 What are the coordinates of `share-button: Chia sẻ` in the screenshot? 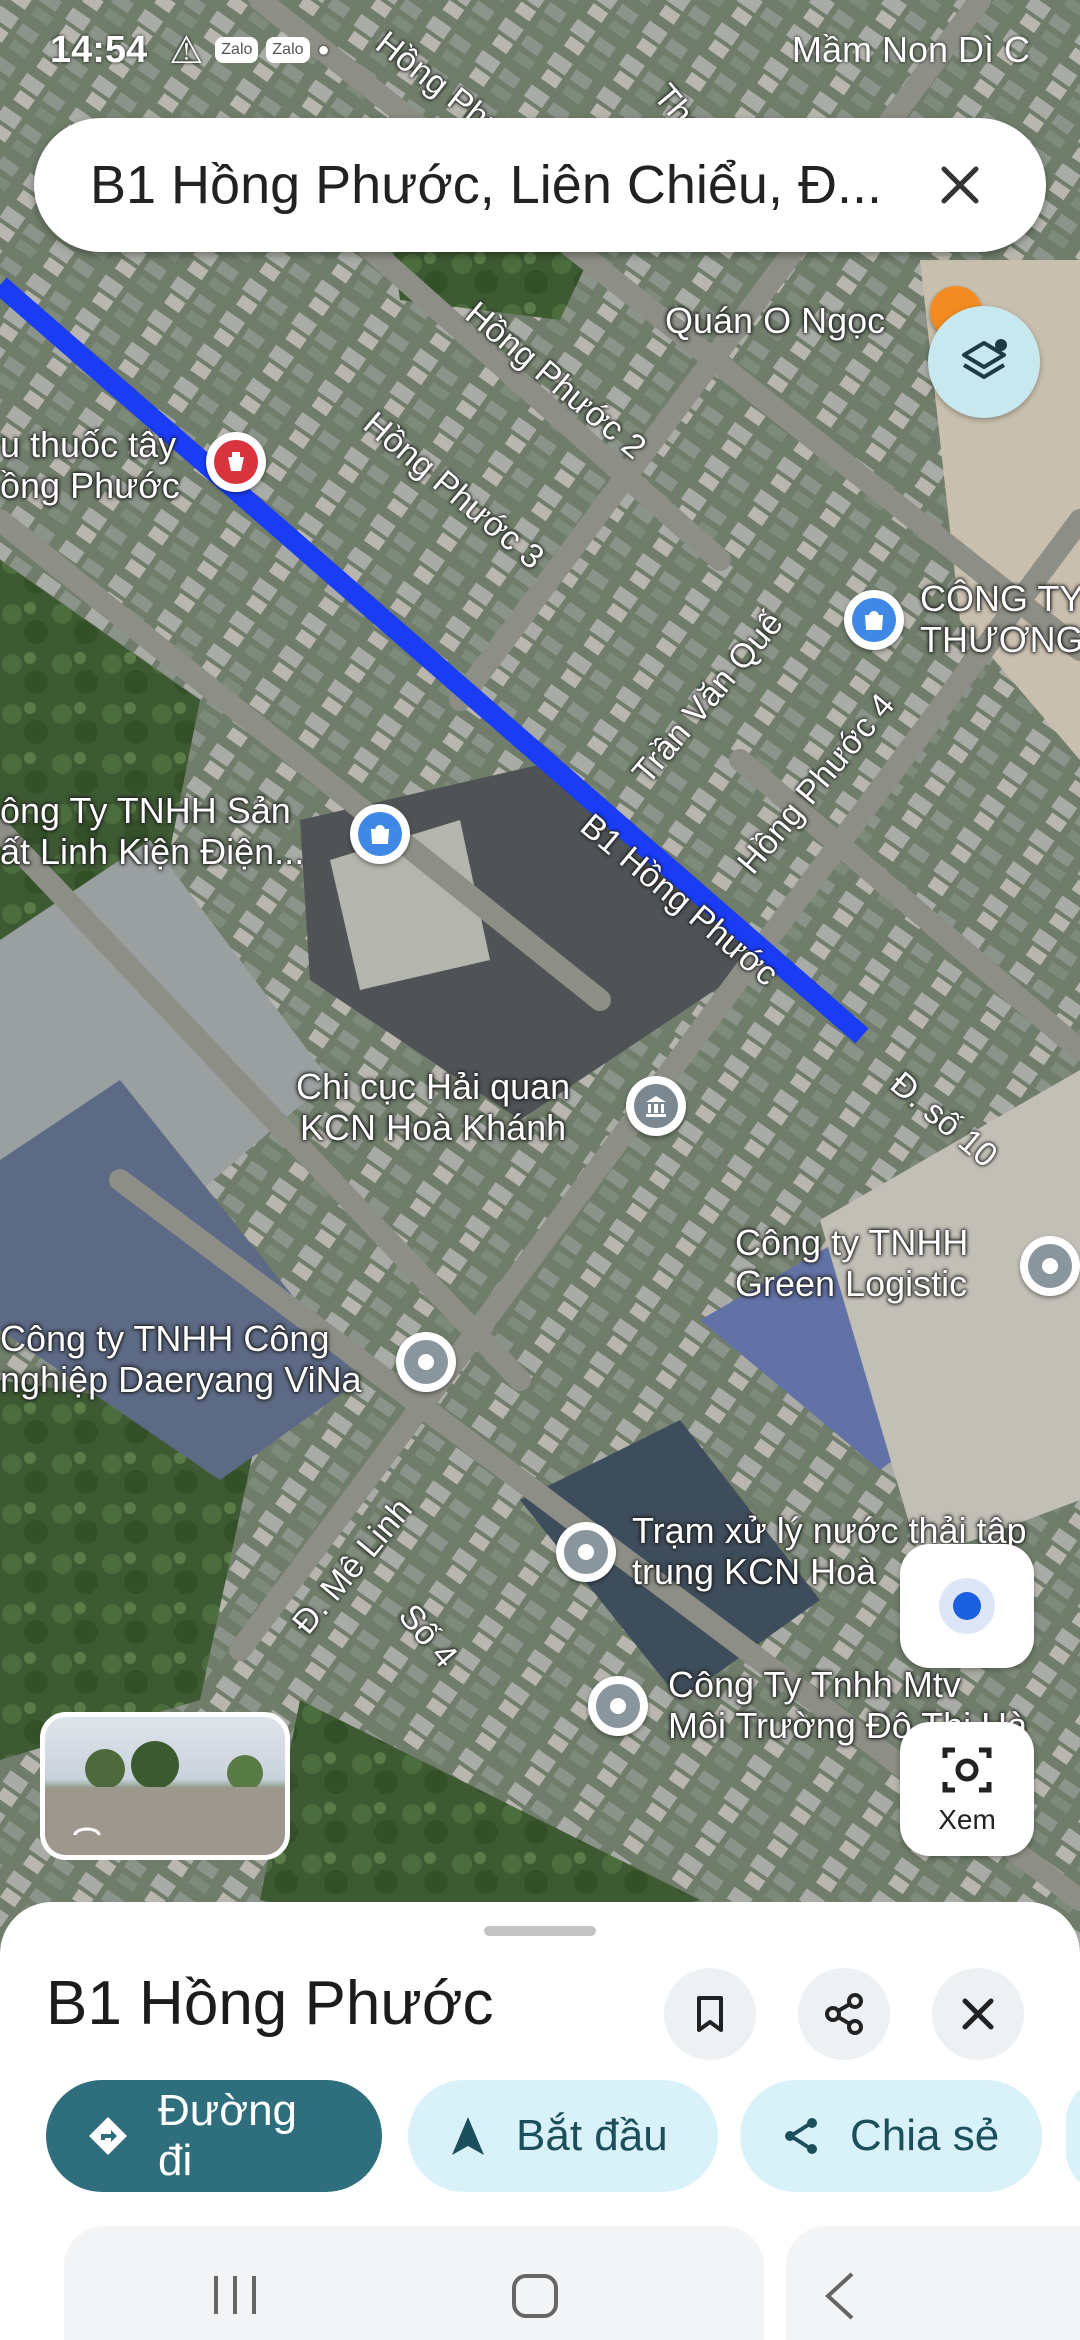 It's located at (891, 2136).